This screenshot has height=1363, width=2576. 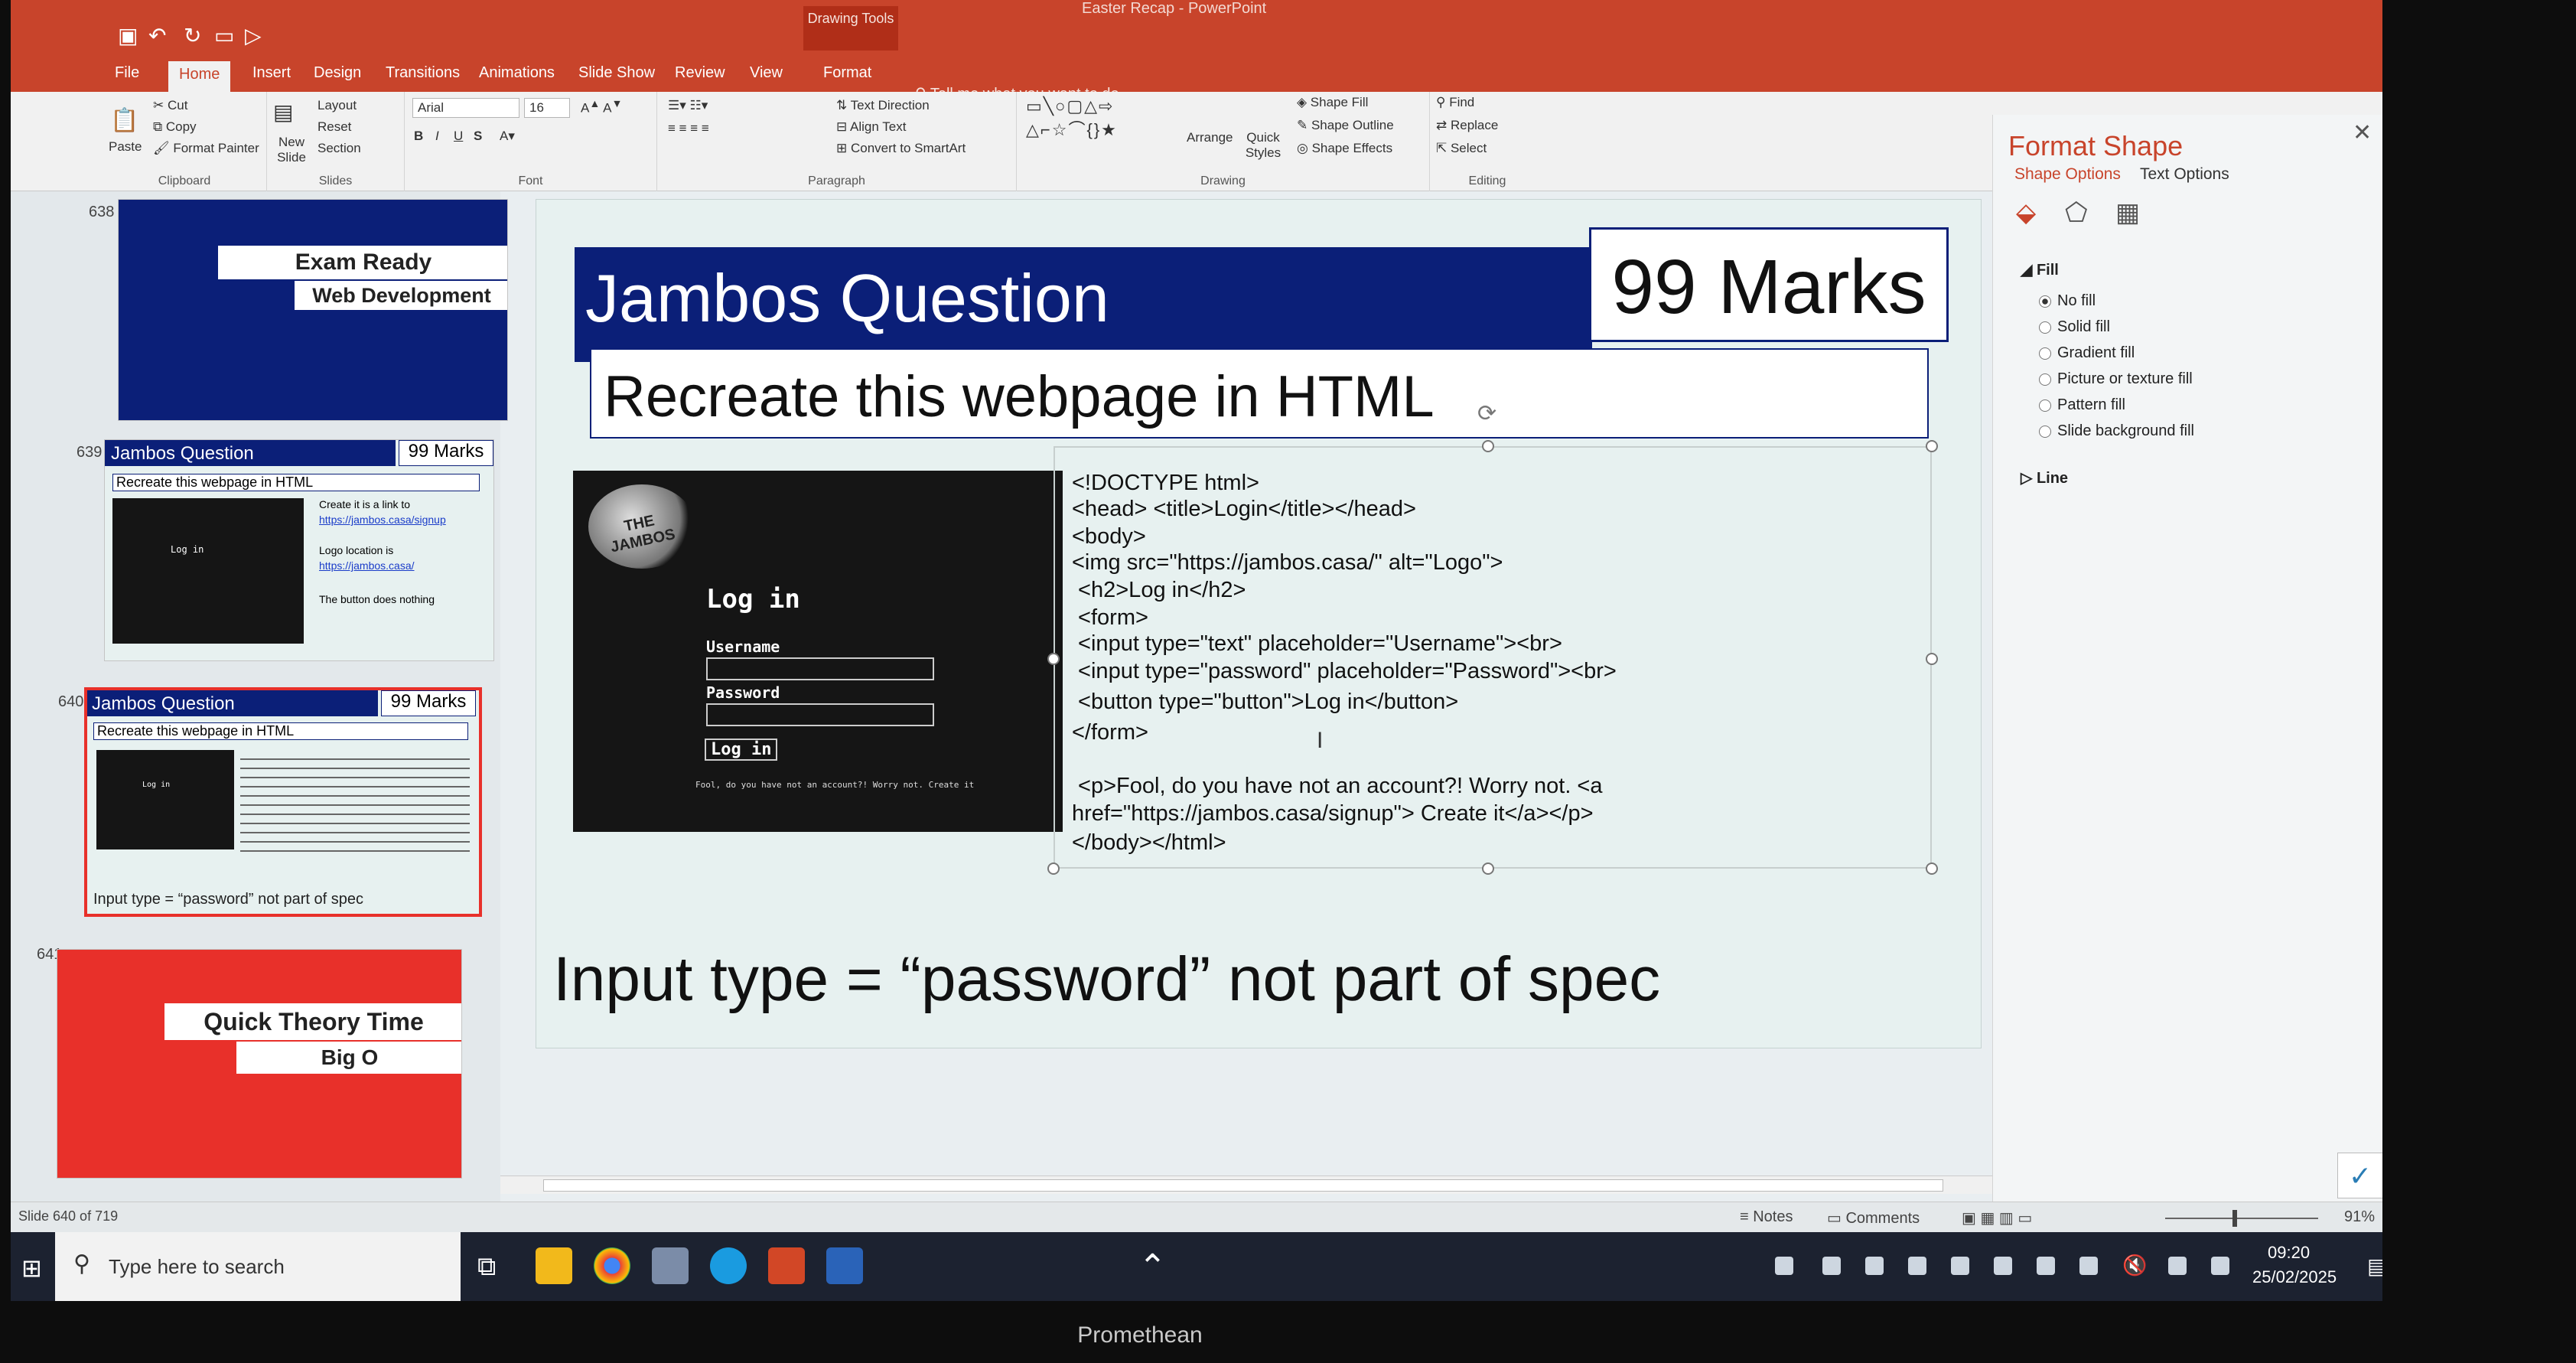 What do you see at coordinates (1997, 1218) in the screenshot?
I see `normal-view-icon: ▣ ▦ ▥ ▭` at bounding box center [1997, 1218].